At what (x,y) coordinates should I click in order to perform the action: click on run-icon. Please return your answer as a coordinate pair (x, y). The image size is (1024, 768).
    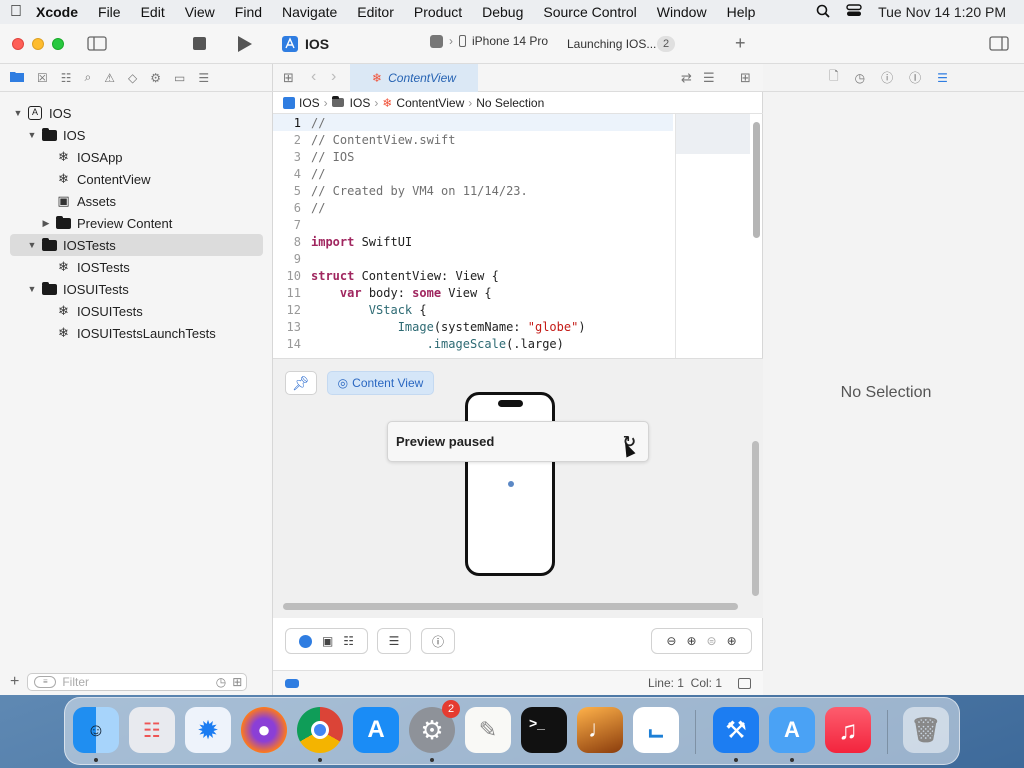
    Looking at the image, I should click on (245, 46).